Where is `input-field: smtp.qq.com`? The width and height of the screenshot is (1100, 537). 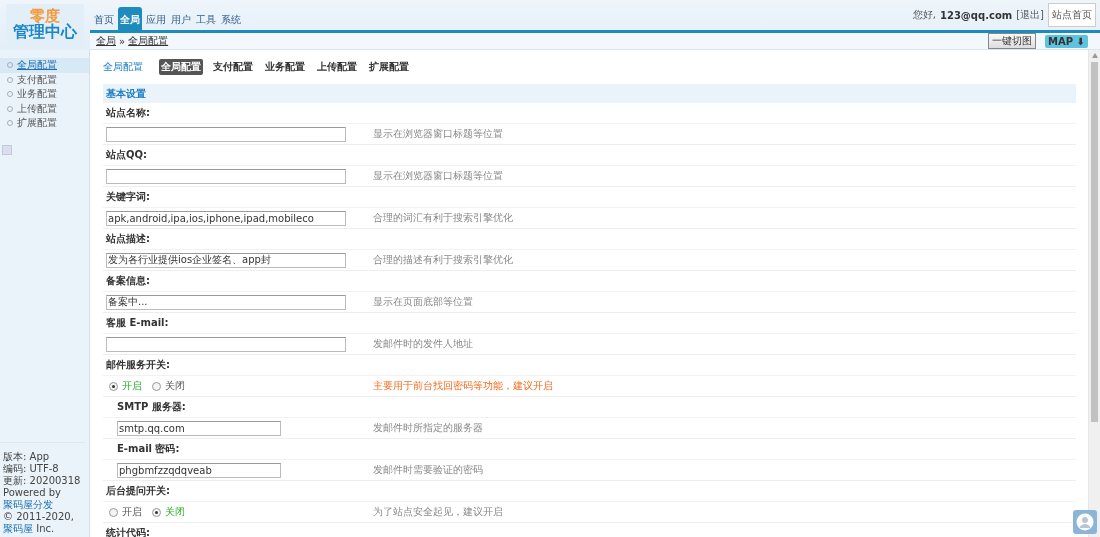 input-field: smtp.qq.com is located at coordinates (199, 428).